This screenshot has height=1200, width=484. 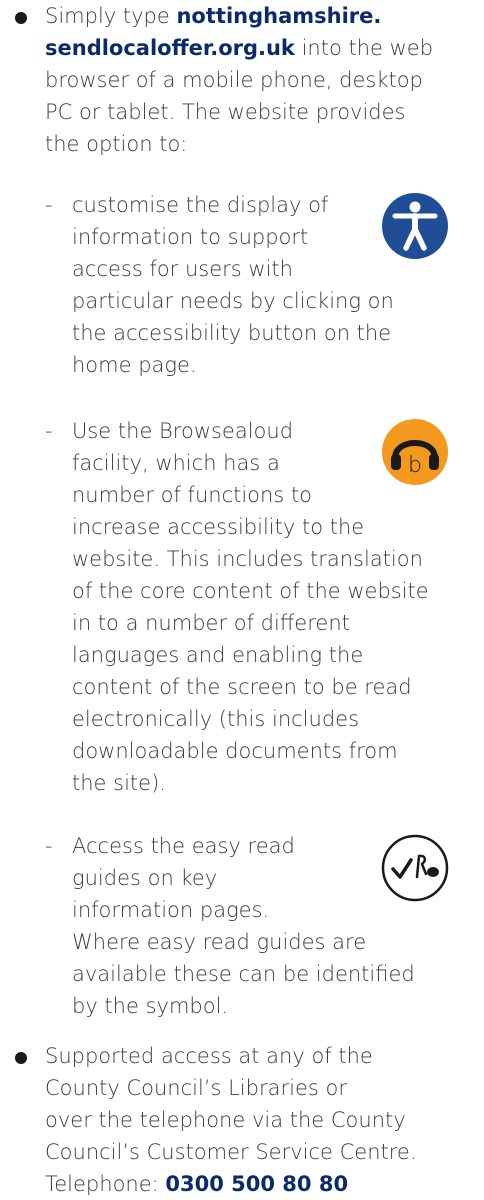 What do you see at coordinates (116, 144) in the screenshot?
I see `bullet-1-line-5: the option to:` at bounding box center [116, 144].